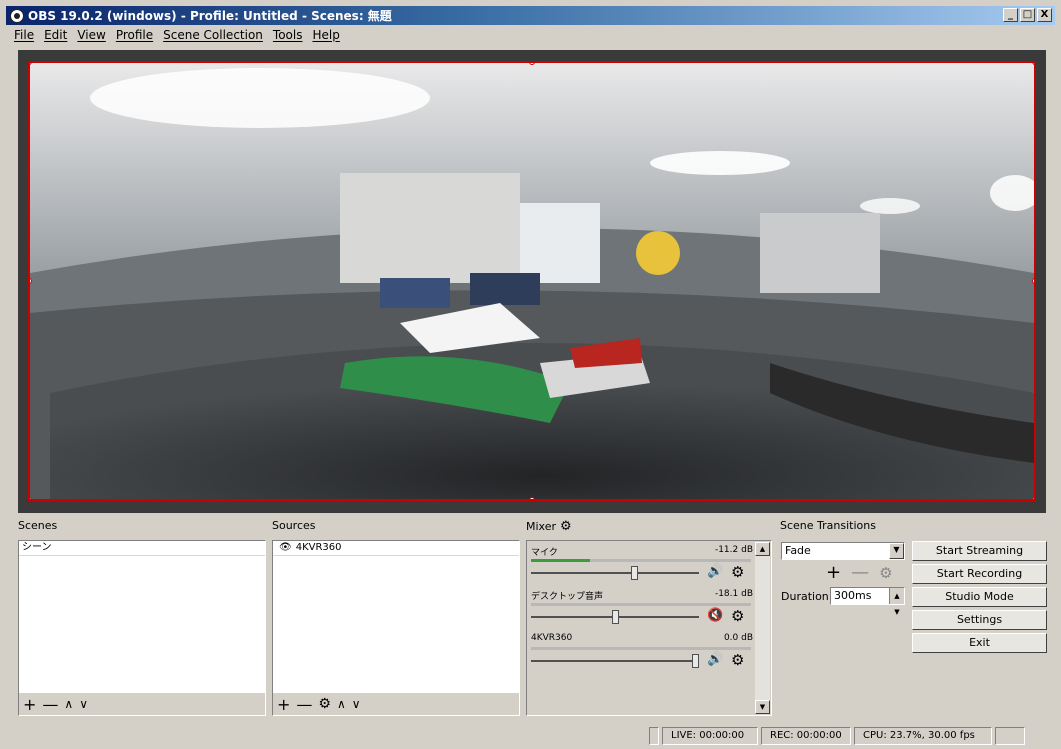  I want to click on sources-panel: 👁 4KVR360 + — ⚙ ∧ ∨, so click(396, 628).